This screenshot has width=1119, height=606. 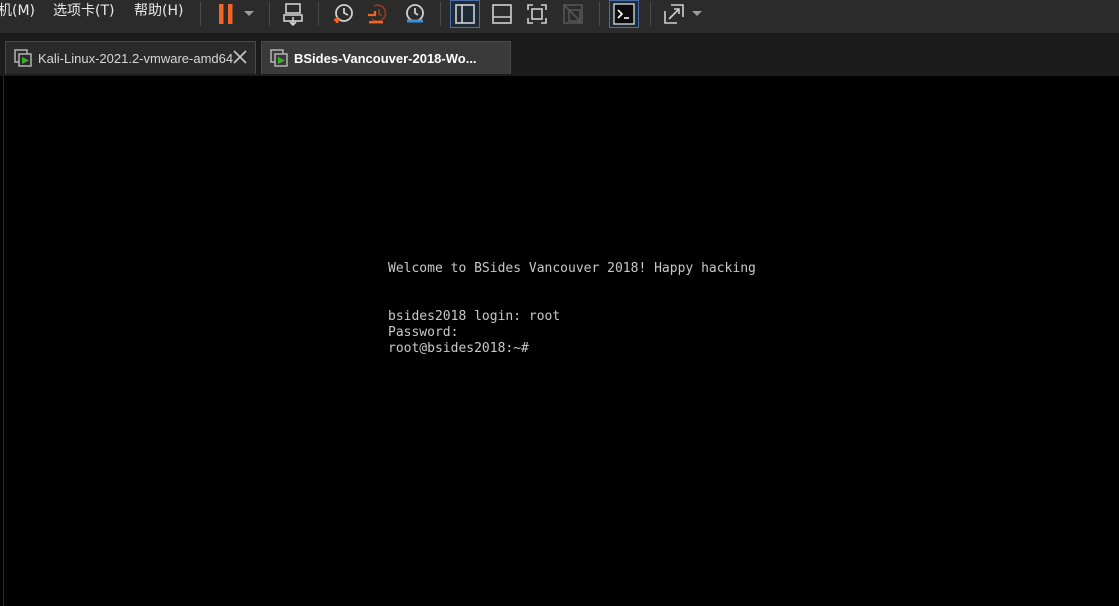 What do you see at coordinates (240, 57) in the screenshot?
I see `close-icon` at bounding box center [240, 57].